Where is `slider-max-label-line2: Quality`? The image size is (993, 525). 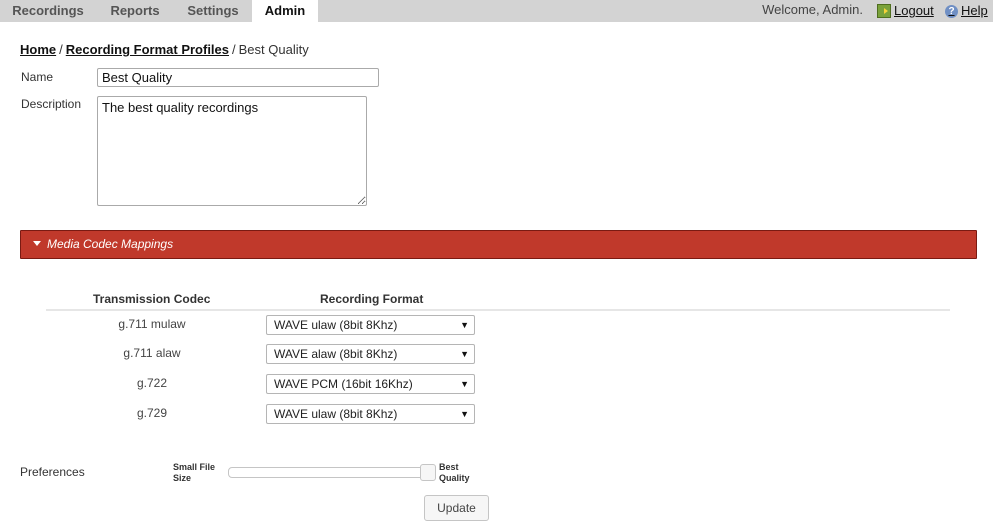
slider-max-label-line2: Quality is located at coordinates (454, 478).